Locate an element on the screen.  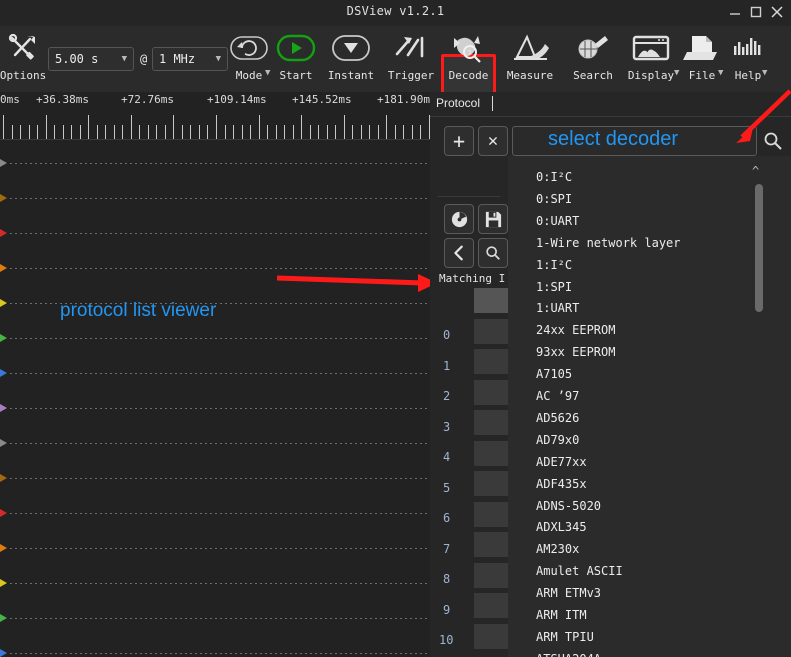
protocol-row-number: 8 is located at coordinates (446, 579).